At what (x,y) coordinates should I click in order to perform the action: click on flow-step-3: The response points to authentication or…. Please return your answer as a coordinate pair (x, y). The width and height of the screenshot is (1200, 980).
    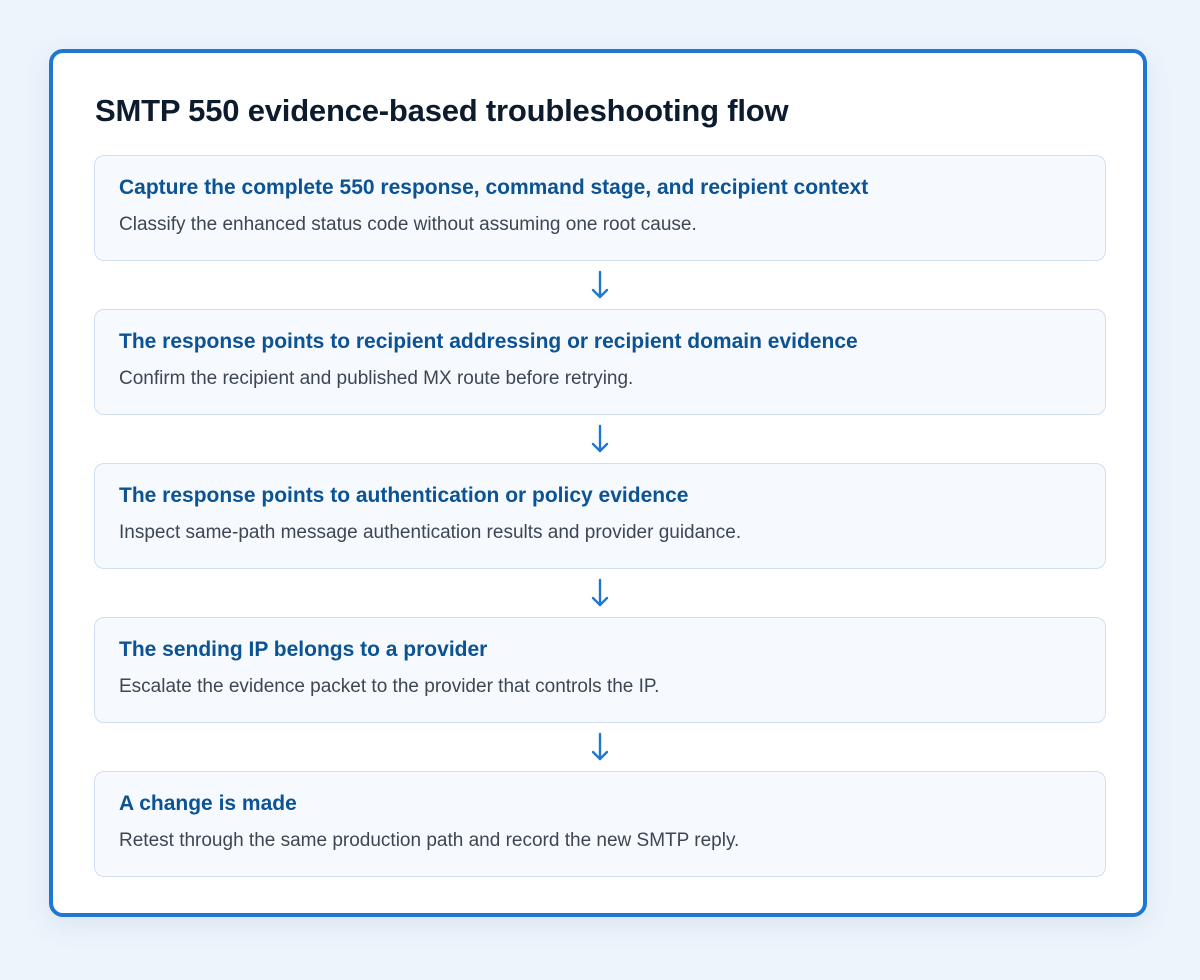
    Looking at the image, I should click on (600, 516).